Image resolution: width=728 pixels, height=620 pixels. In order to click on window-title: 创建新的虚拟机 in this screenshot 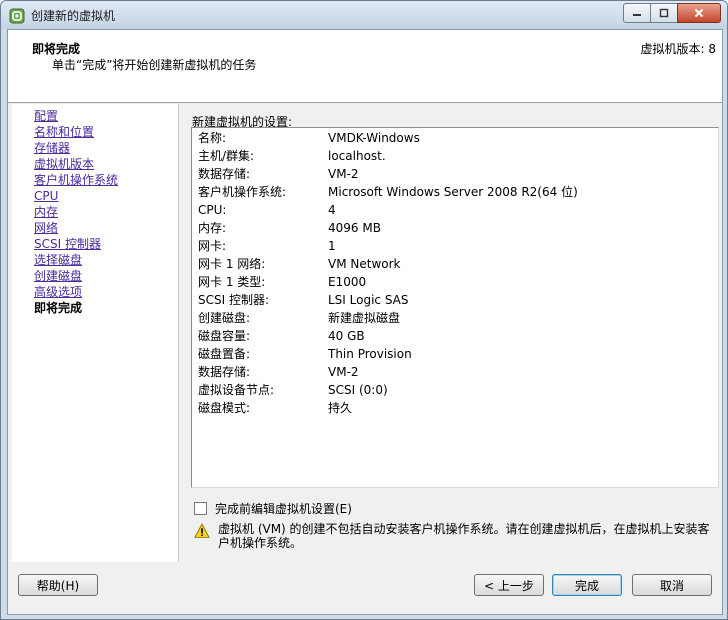, I will do `click(73, 16)`.